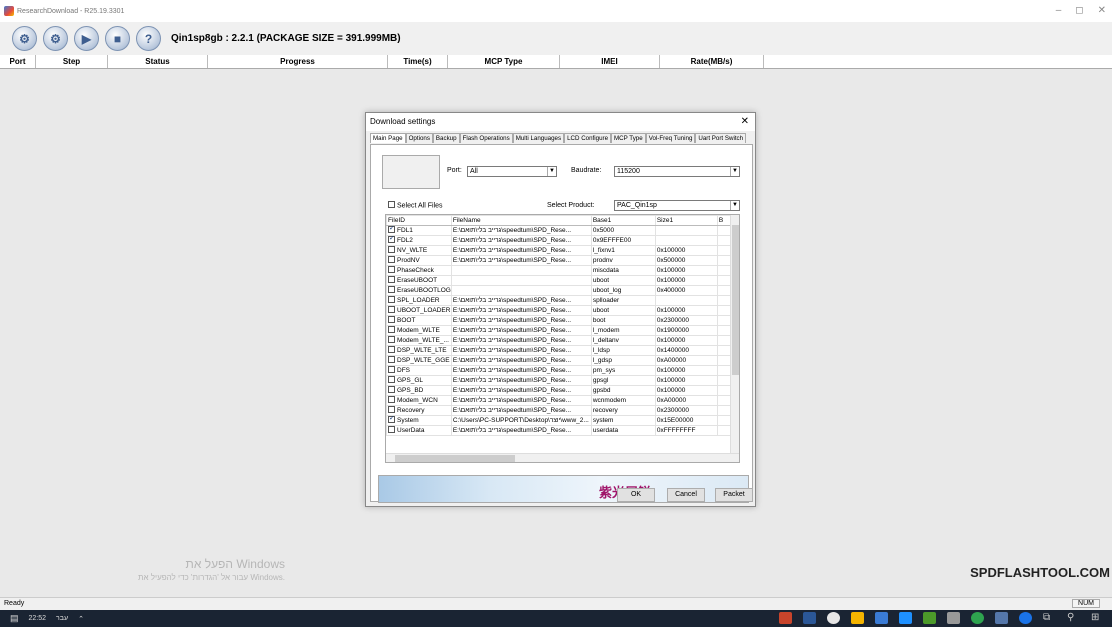 This screenshot has width=1112, height=627. What do you see at coordinates (419, 220) in the screenshot?
I see `col-fileid: FileID` at bounding box center [419, 220].